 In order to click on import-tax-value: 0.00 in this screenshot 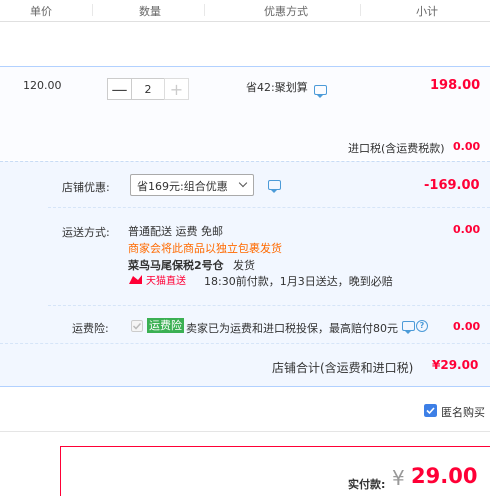, I will do `click(467, 146)`.